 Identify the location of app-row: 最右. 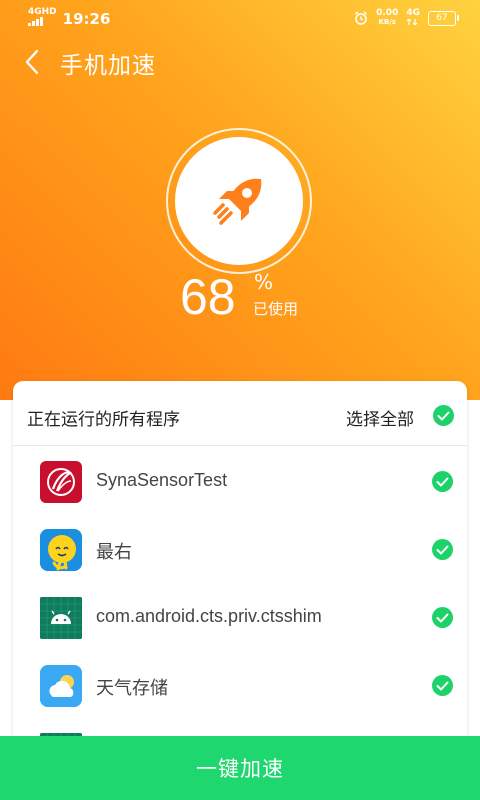
(240, 551).